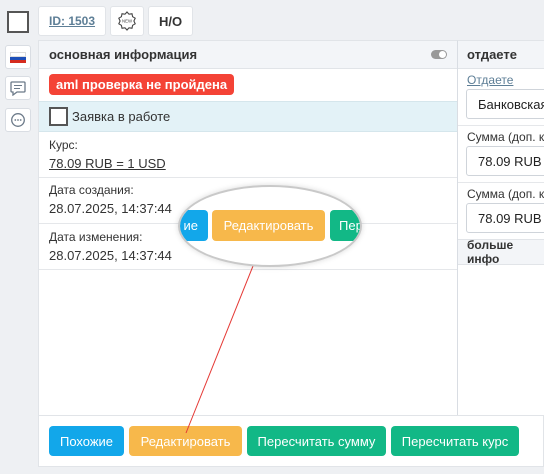 The width and height of the screenshot is (544, 474). I want to click on zoom-similar-partial: ие, so click(194, 225).